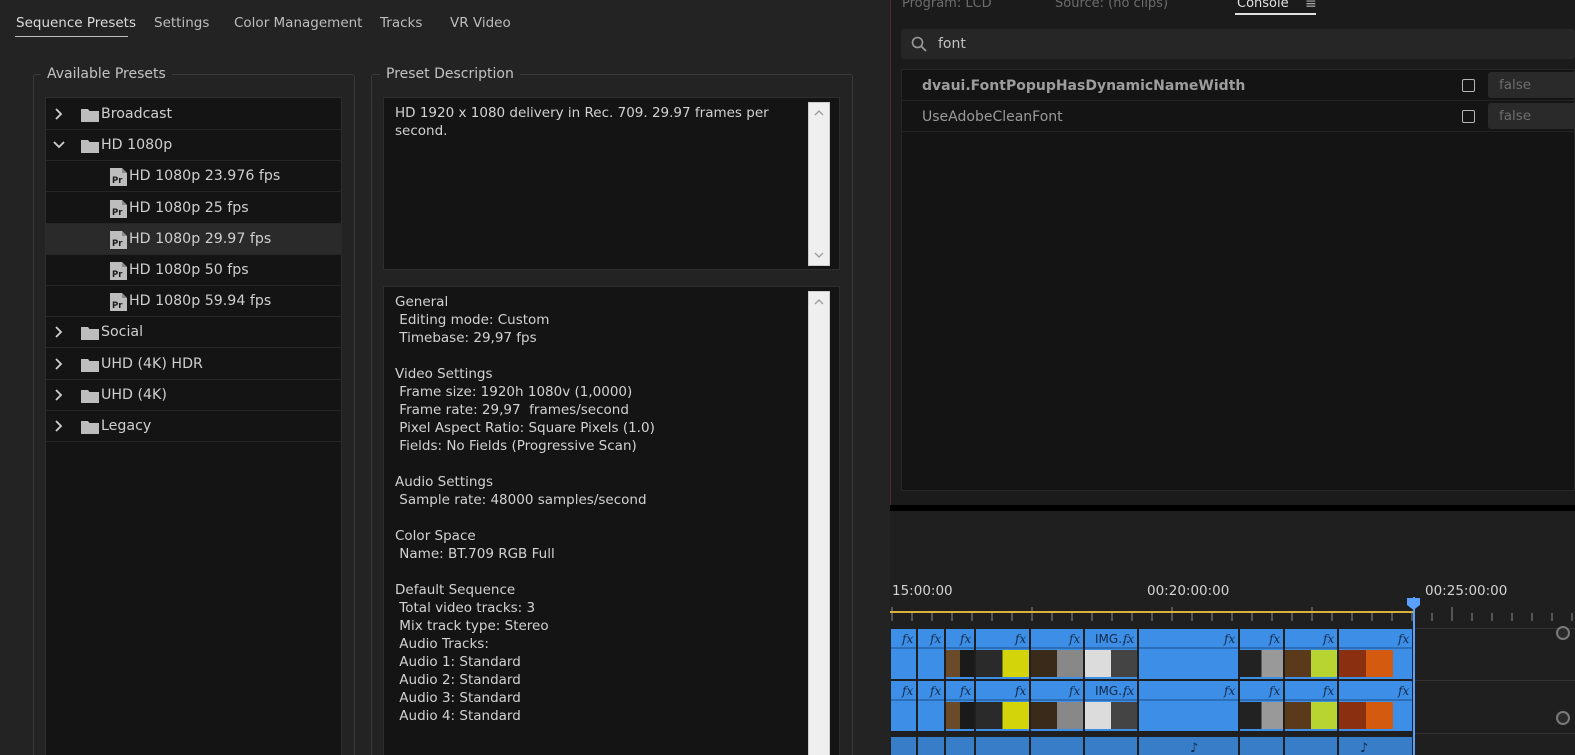 This screenshot has width=1575, height=755. What do you see at coordinates (1466, 591) in the screenshot?
I see `timecode-label: 00:25:00:00` at bounding box center [1466, 591].